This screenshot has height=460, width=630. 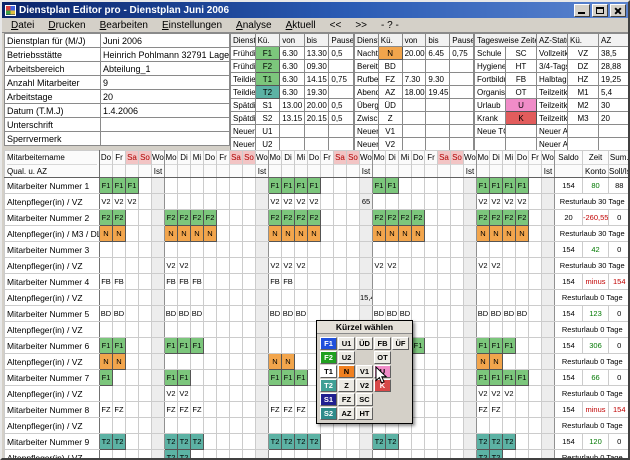 I want to click on dienst-pause-cell, so click(x=461, y=105).